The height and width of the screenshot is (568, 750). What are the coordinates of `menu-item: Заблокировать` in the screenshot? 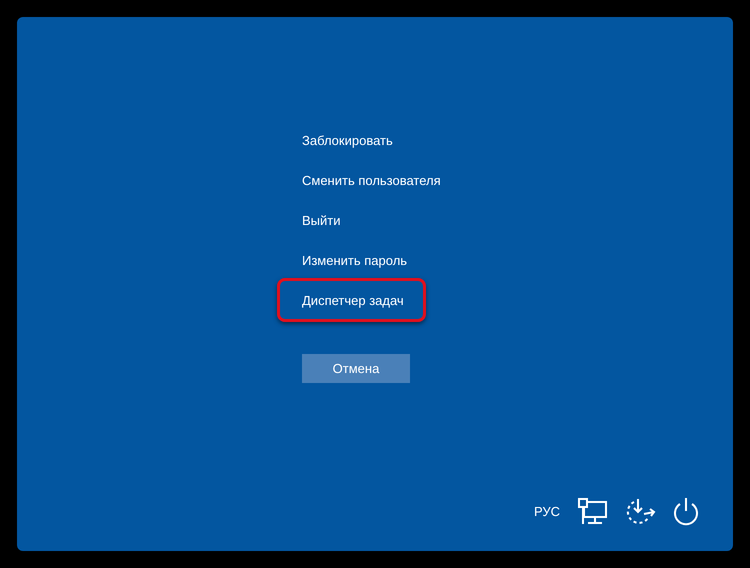 It's located at (347, 141).